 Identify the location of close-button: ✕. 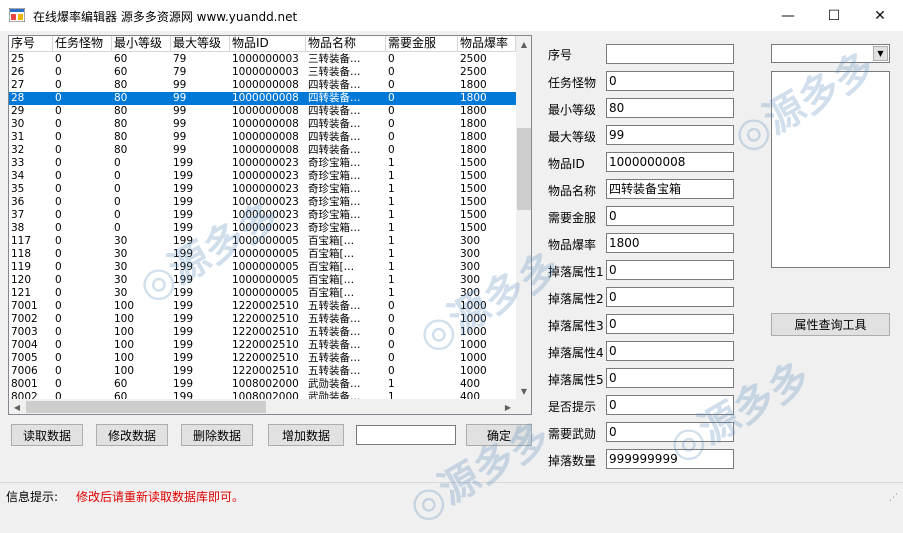
(880, 15).